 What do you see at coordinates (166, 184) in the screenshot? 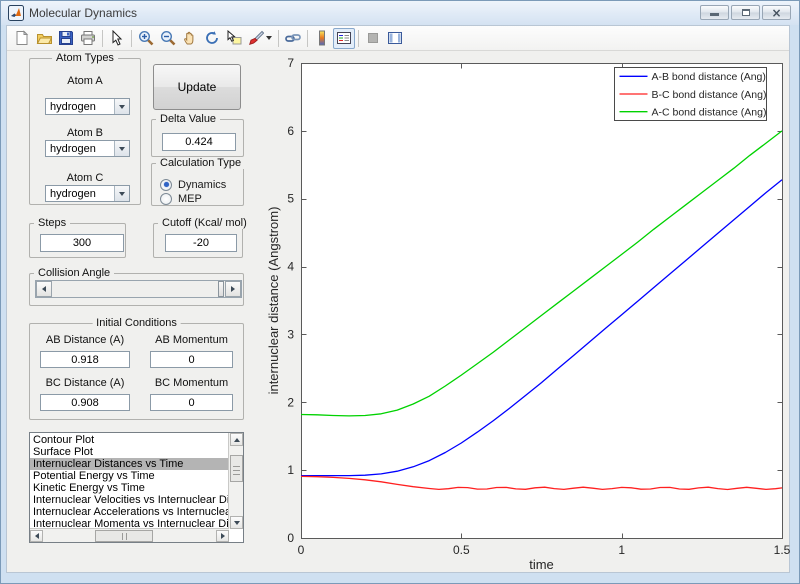
I see `radio-selected-icon` at bounding box center [166, 184].